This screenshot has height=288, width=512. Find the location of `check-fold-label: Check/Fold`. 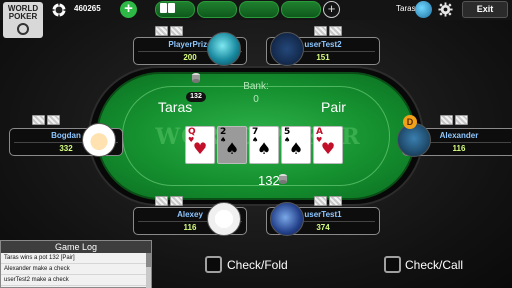

check-fold-label: Check/Fold is located at coordinates (257, 265).